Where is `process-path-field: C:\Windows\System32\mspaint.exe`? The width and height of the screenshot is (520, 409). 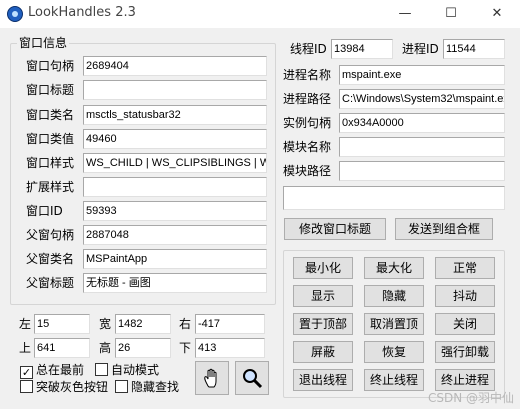
process-path-field: C:\Windows\System32\mspaint.exe is located at coordinates (422, 99).